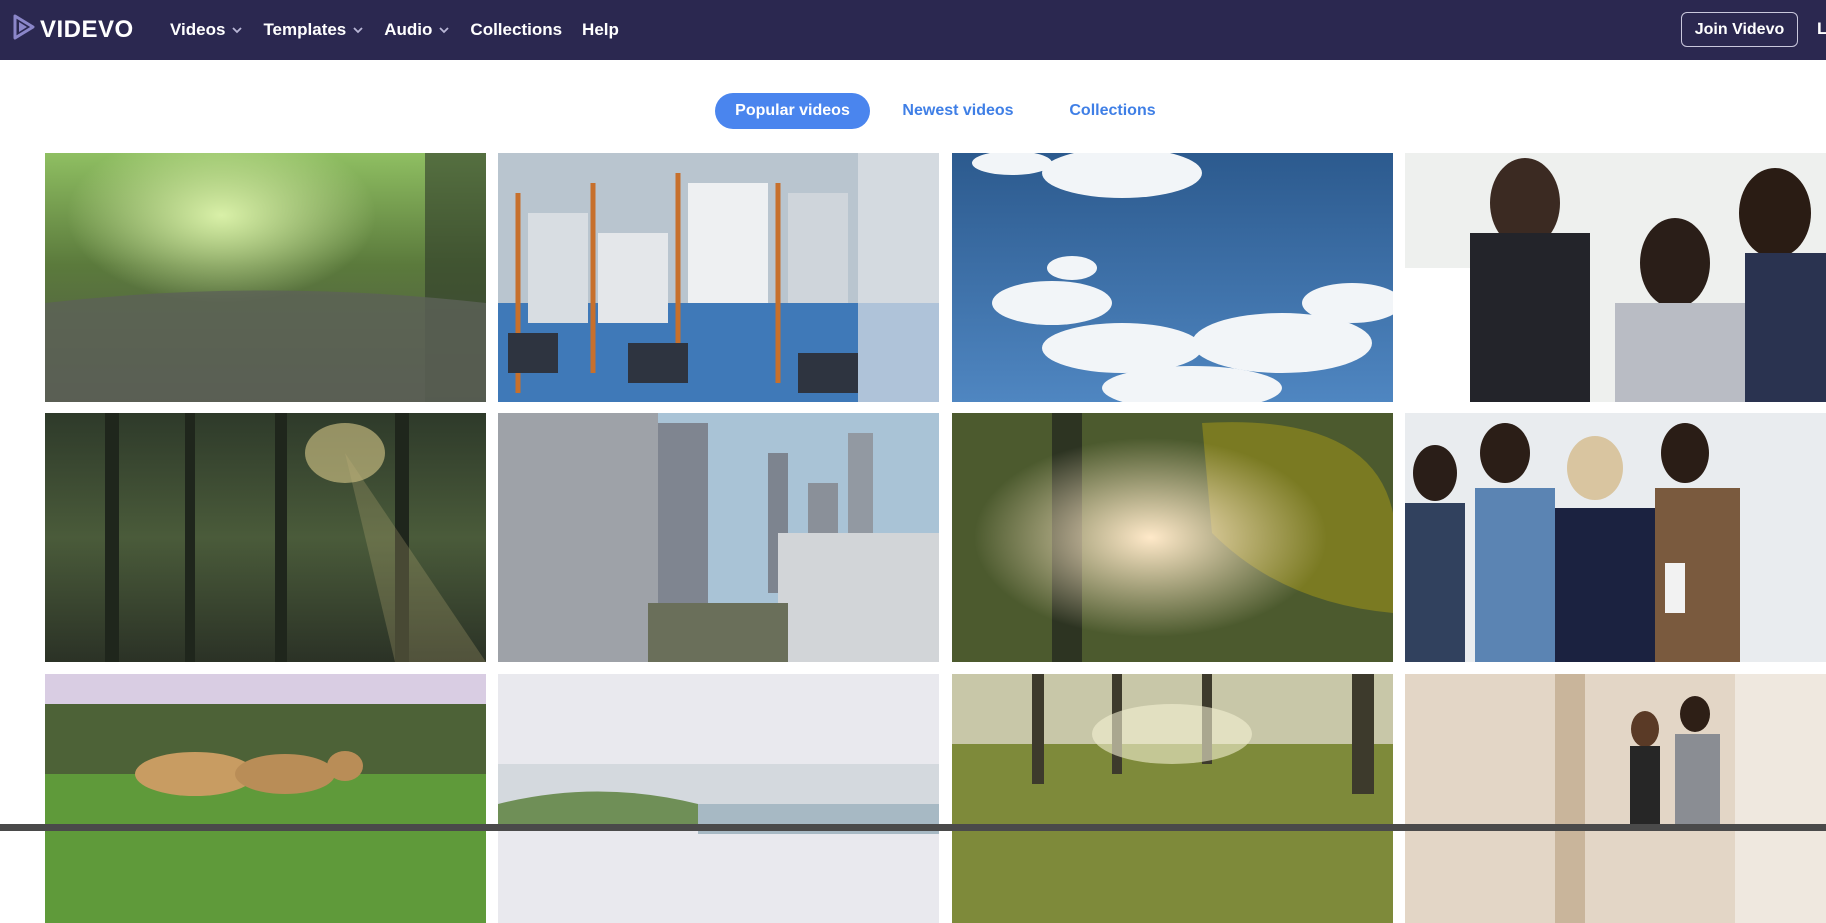  What do you see at coordinates (958, 111) in the screenshot?
I see `tab-newest-videos: Newest videos` at bounding box center [958, 111].